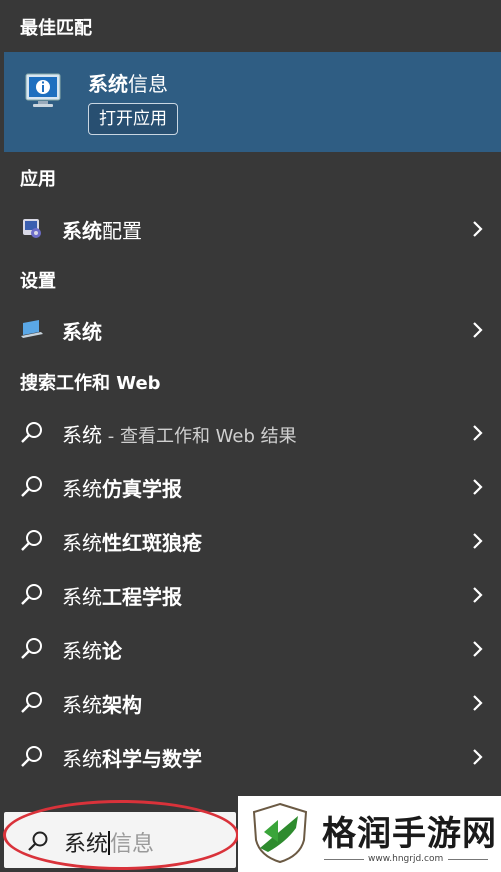  Describe the element at coordinates (133, 119) in the screenshot. I see `open-app-button: 打开应用` at that location.